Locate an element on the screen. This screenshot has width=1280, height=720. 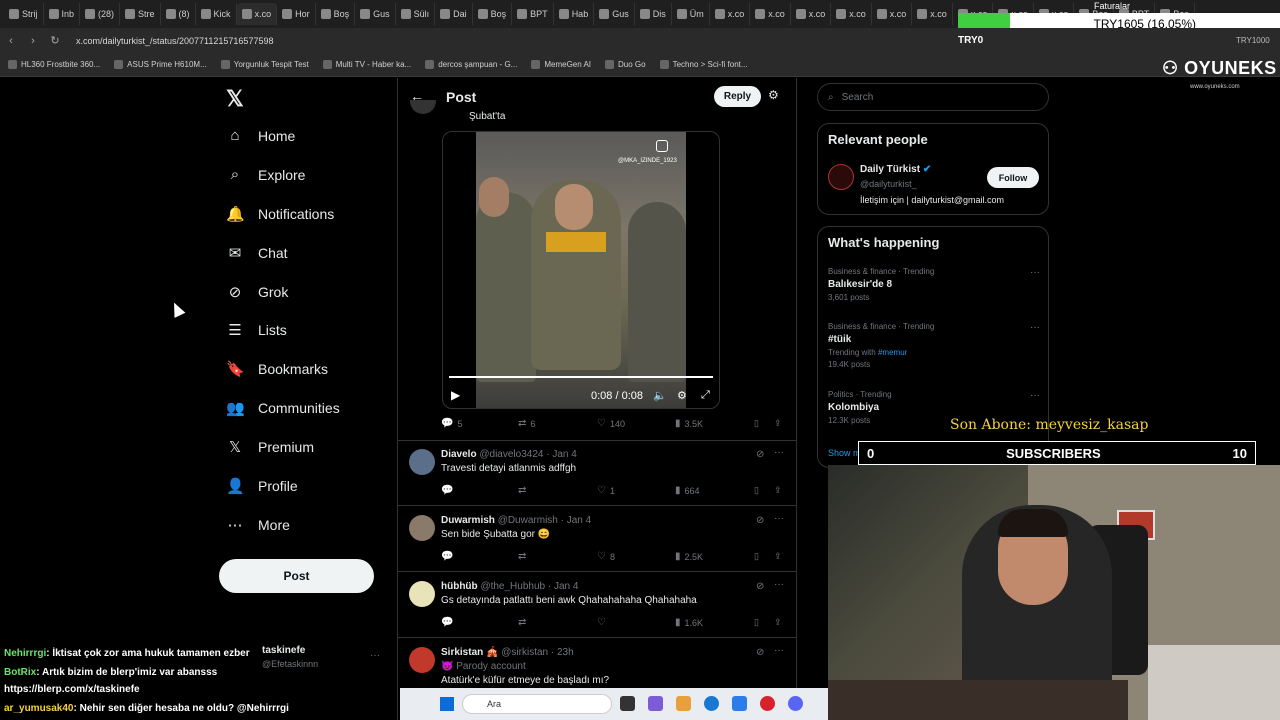
settings-icon: ⚙ is located at coordinates (682, 395).